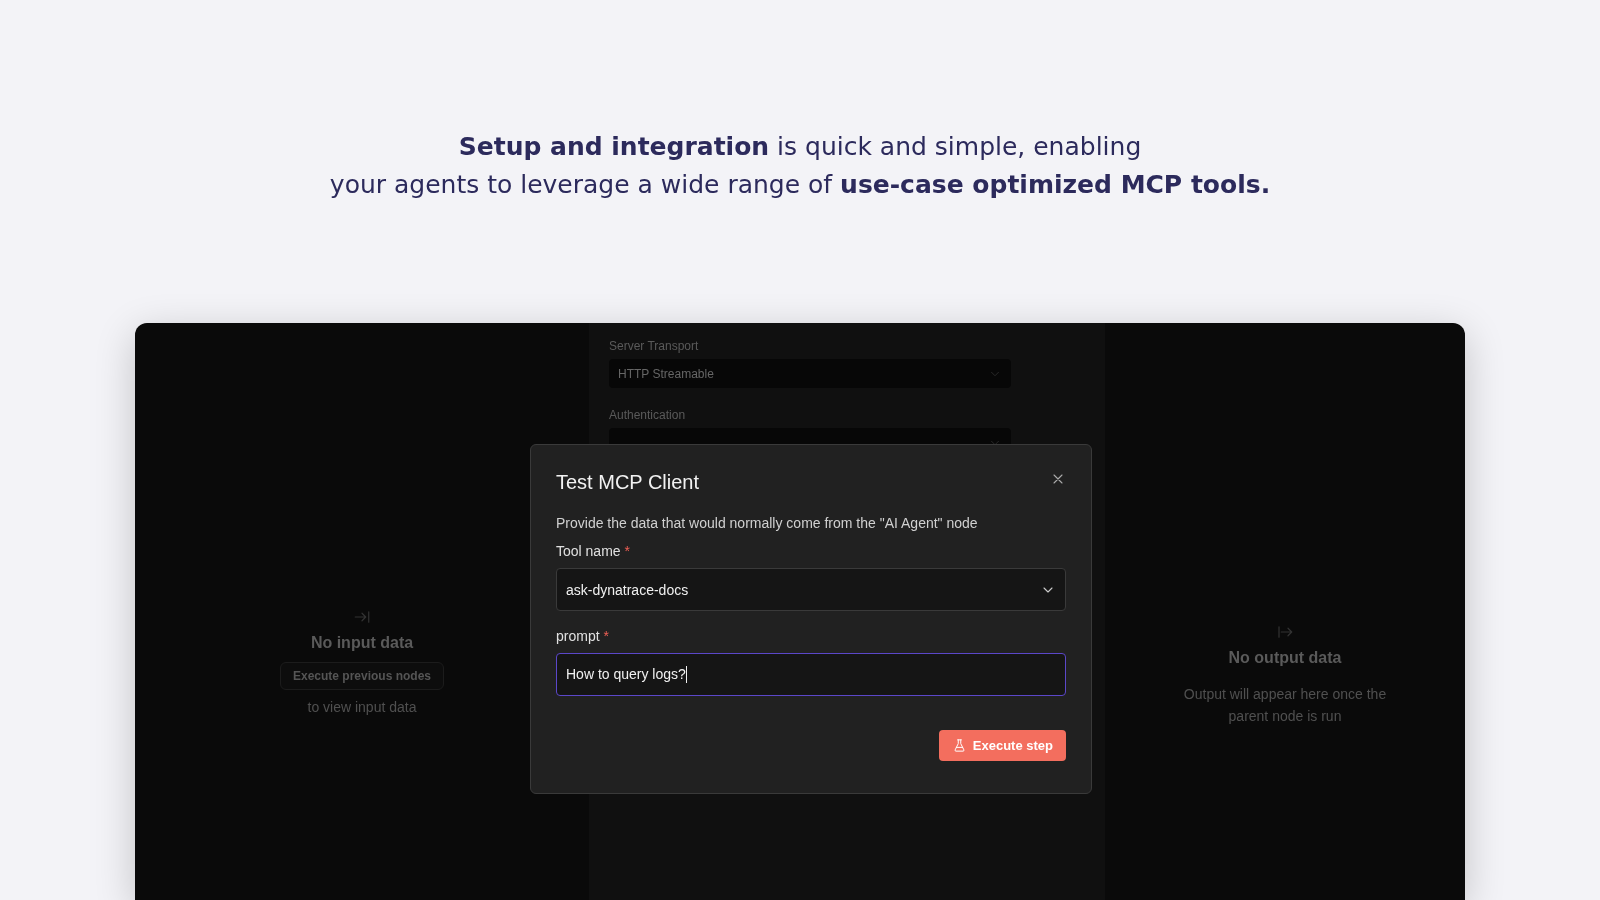 This screenshot has width=1600, height=900. What do you see at coordinates (578, 636) in the screenshot?
I see `field-label: prompt` at bounding box center [578, 636].